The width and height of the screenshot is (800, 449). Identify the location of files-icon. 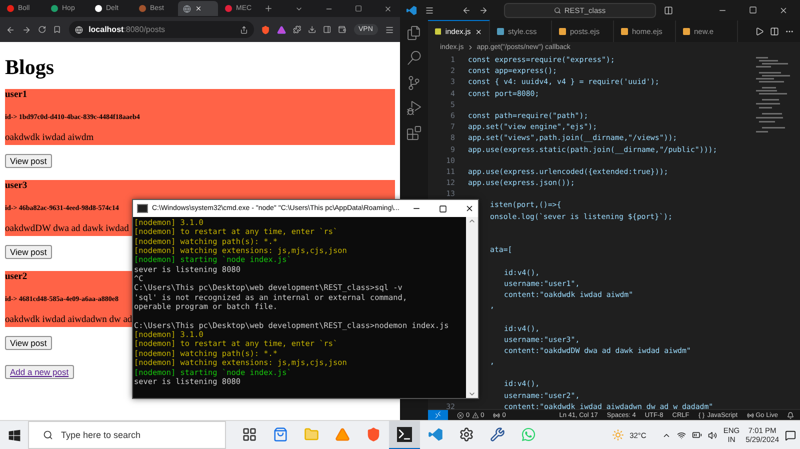
(414, 33).